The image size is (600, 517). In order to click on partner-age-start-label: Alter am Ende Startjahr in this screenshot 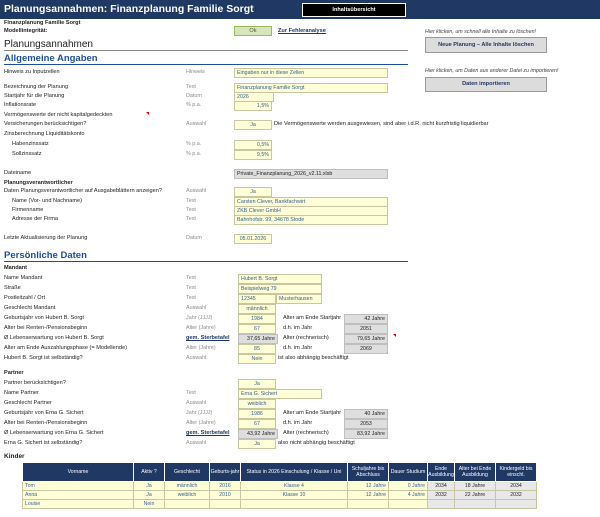, I will do `click(312, 413)`.